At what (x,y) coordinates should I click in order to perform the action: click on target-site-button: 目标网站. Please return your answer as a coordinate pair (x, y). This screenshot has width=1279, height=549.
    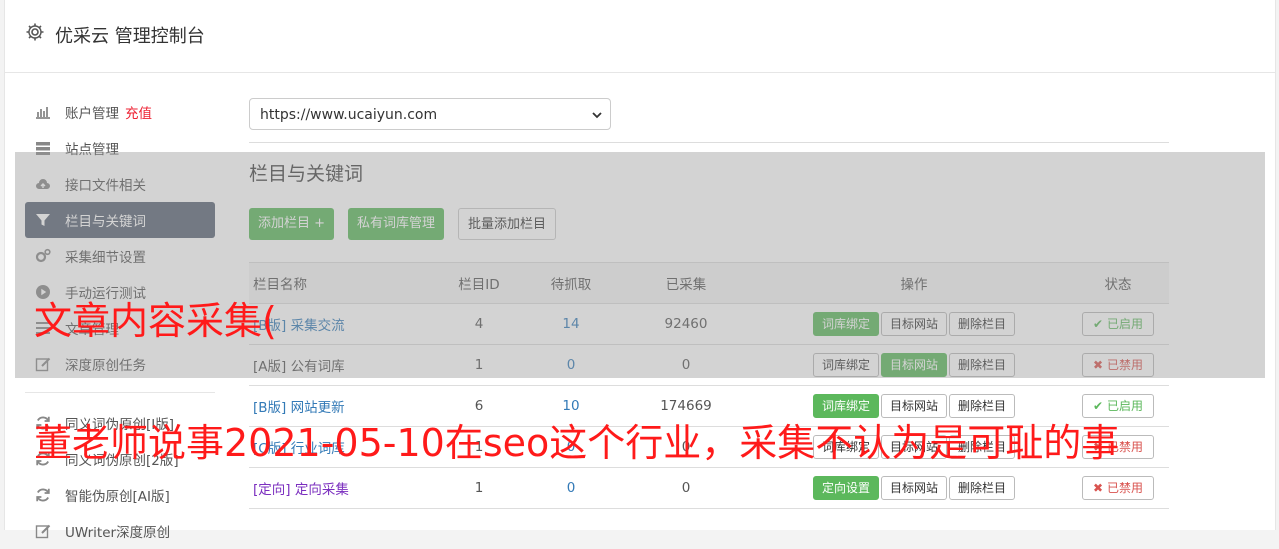
    Looking at the image, I should click on (913, 488).